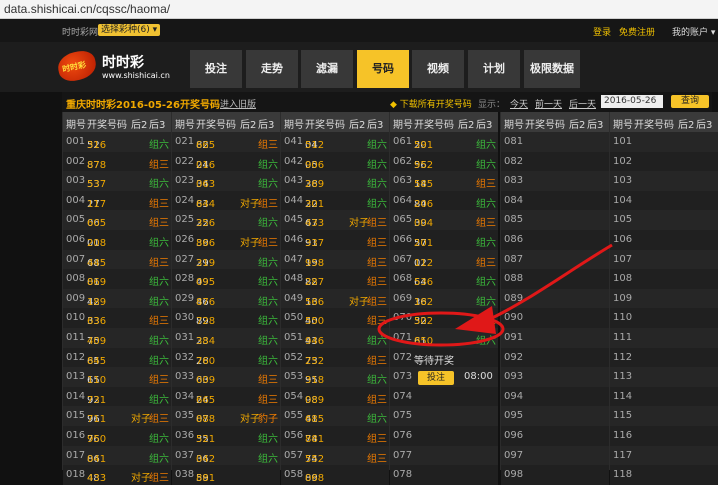  I want to click on show-label: 显示：, so click(492, 105).